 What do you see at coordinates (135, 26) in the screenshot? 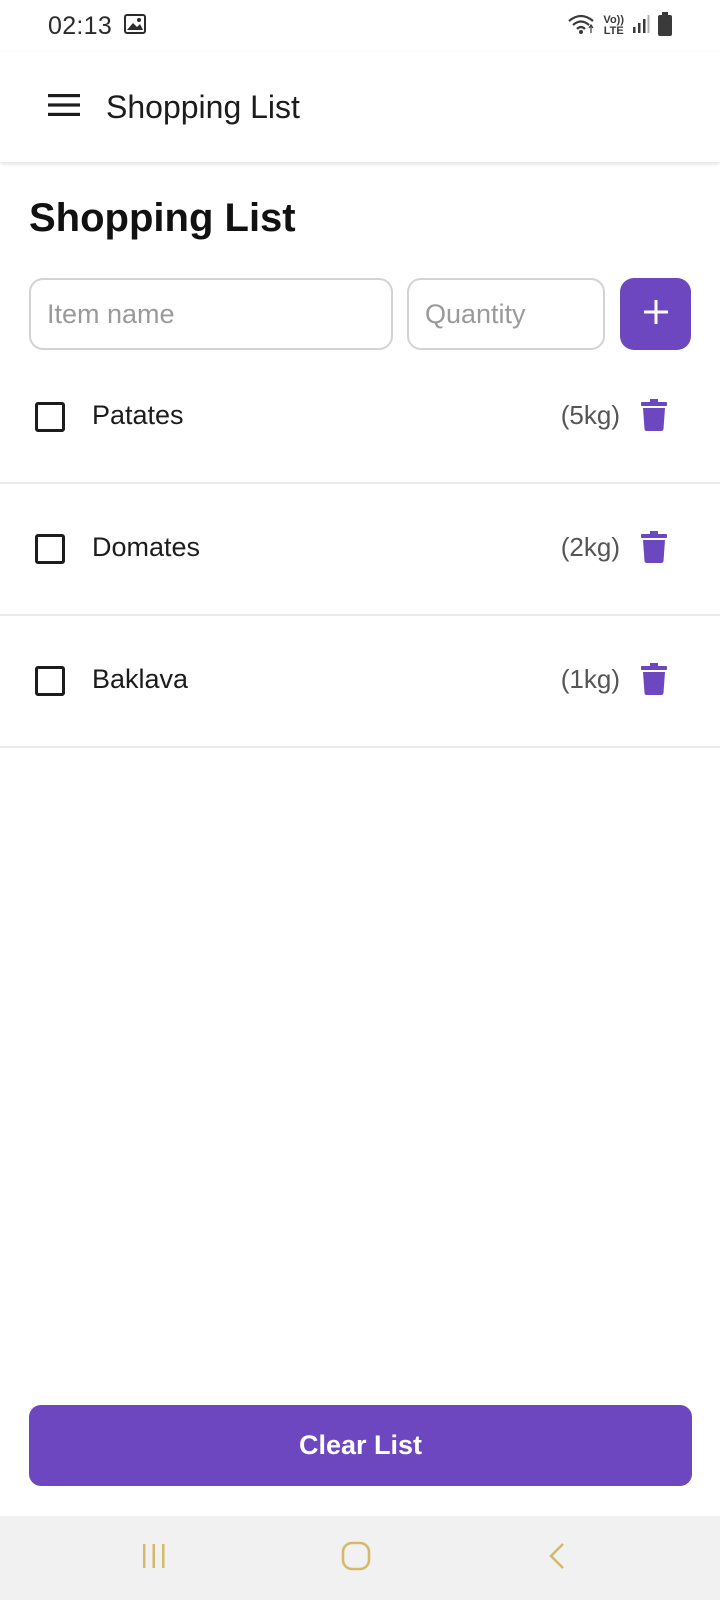
I see `image-icon` at bounding box center [135, 26].